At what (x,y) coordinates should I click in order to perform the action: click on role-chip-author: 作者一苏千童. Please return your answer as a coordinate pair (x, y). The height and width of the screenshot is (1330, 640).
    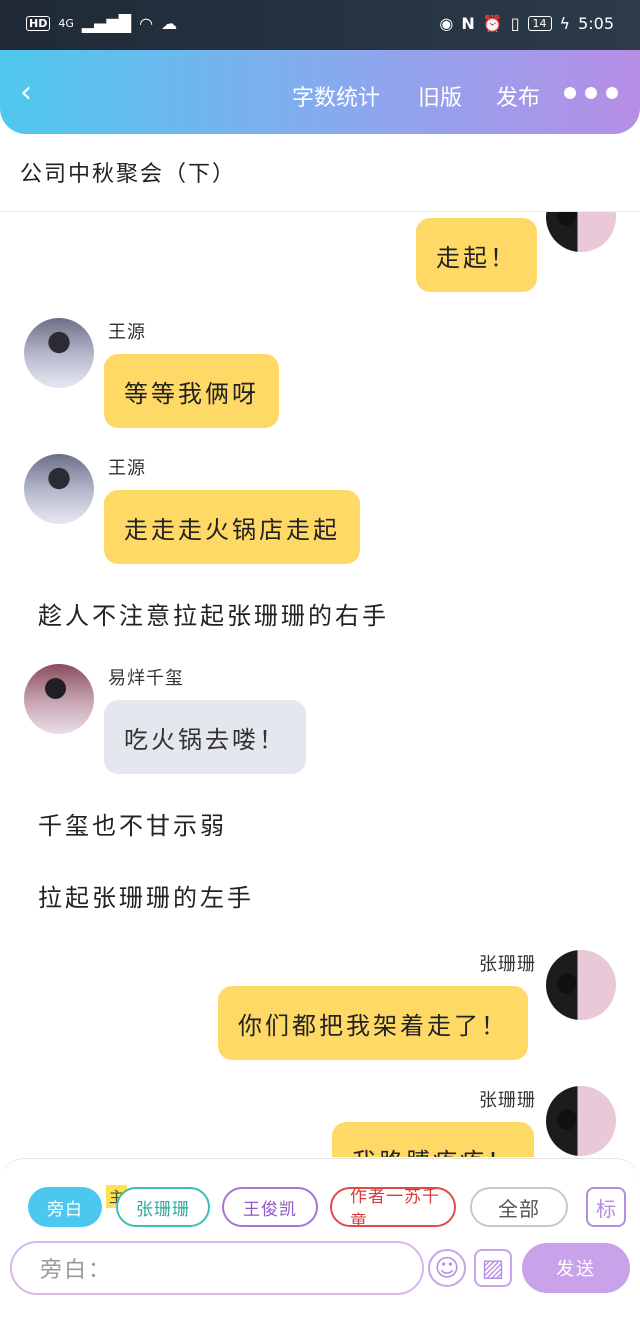
    Looking at the image, I should click on (393, 1207).